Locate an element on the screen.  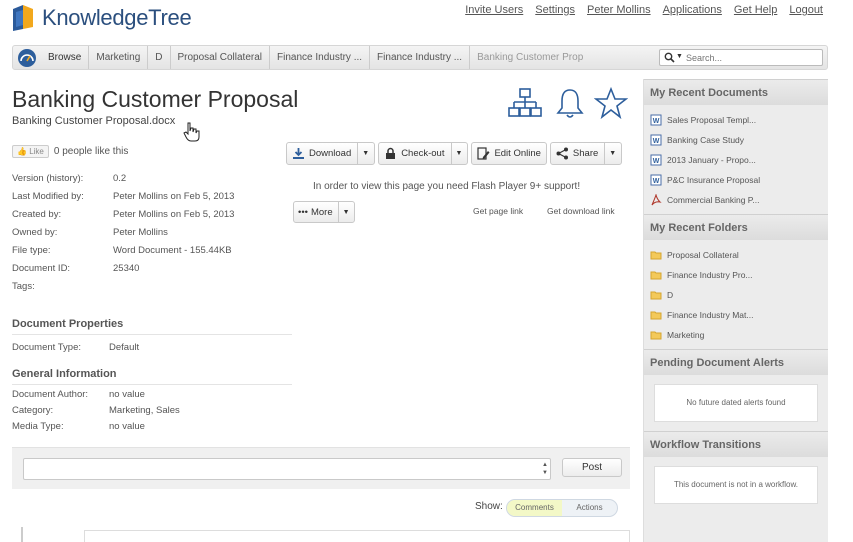
metadata-row: Document ID: 25340 is located at coordinates (152, 272).